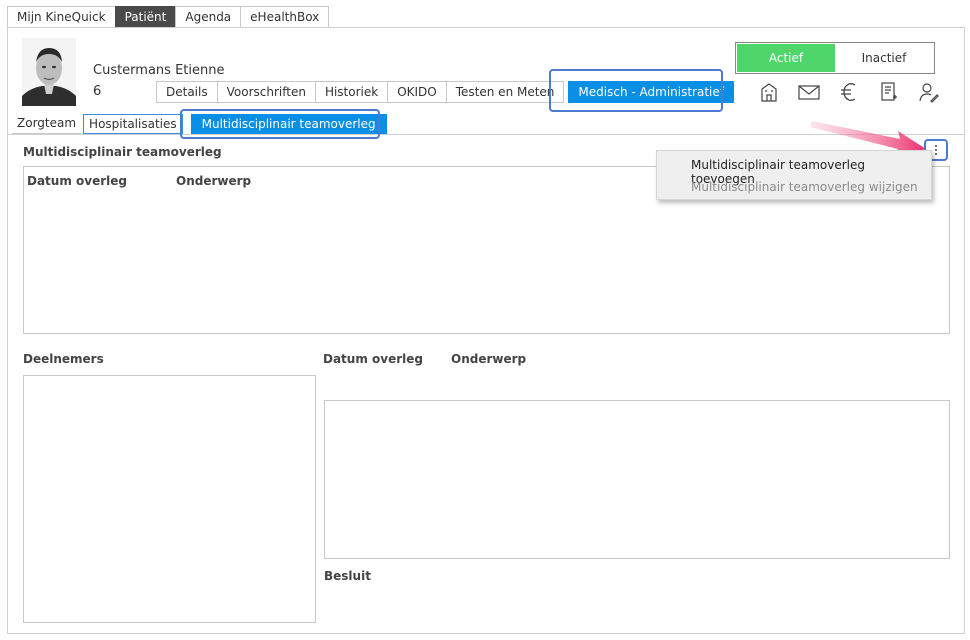  I want to click on tab-details: Details, so click(186, 92).